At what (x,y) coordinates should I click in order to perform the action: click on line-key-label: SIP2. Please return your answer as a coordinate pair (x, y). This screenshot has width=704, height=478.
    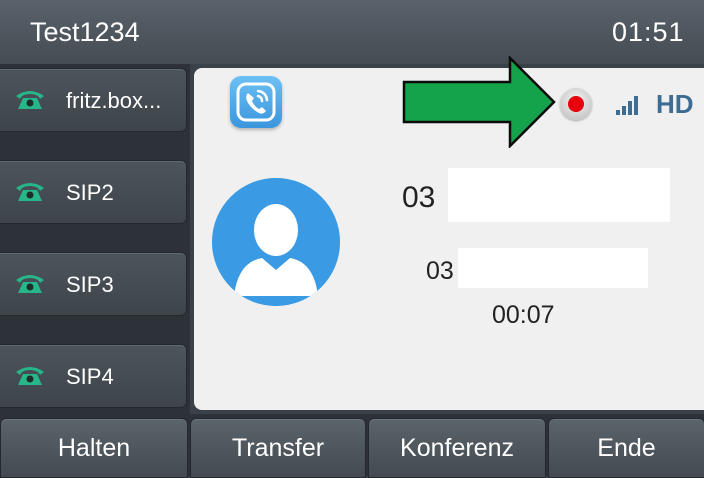
    Looking at the image, I should click on (90, 192).